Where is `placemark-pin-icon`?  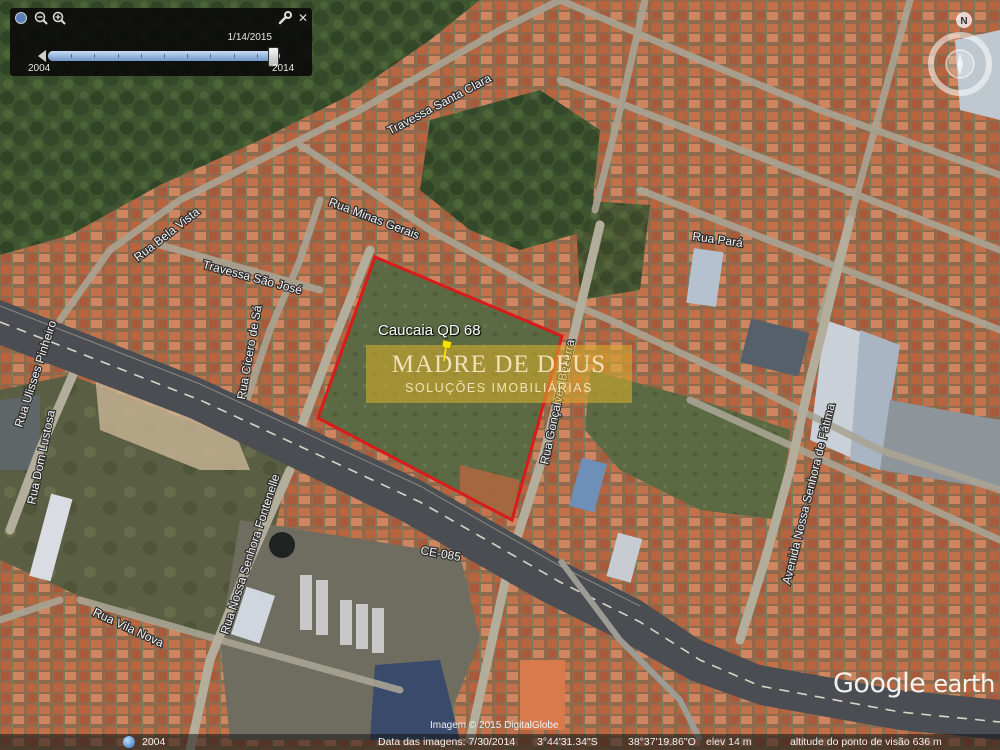 placemark-pin-icon is located at coordinates (447, 351).